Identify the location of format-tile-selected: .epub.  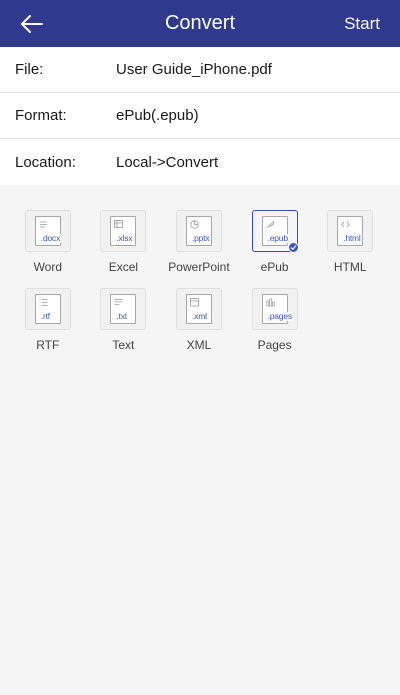
(275, 231).